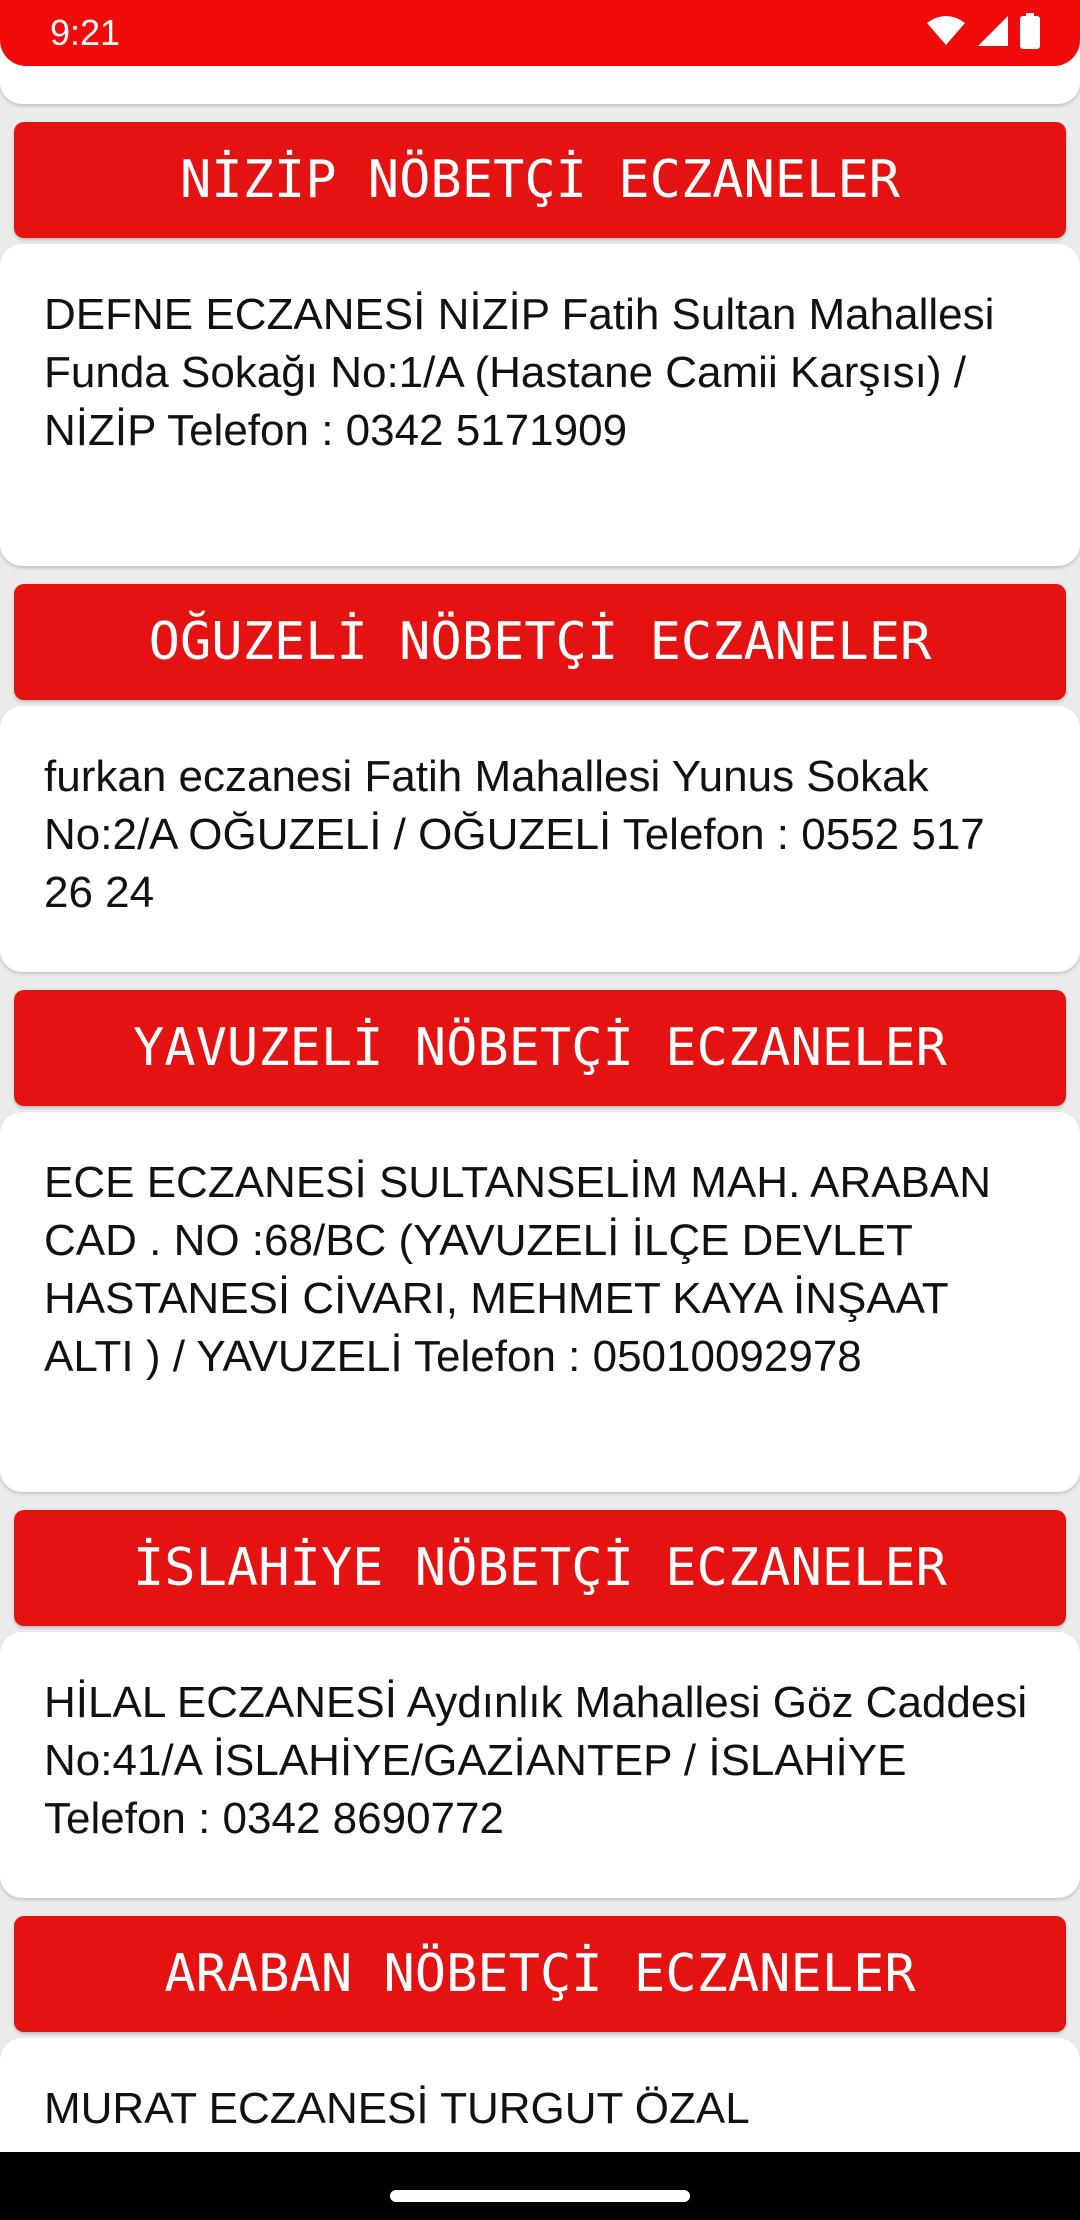  I want to click on pharmacy-info: MURAT ECZANESİ TURGUT ÖZAL, so click(397, 2108).